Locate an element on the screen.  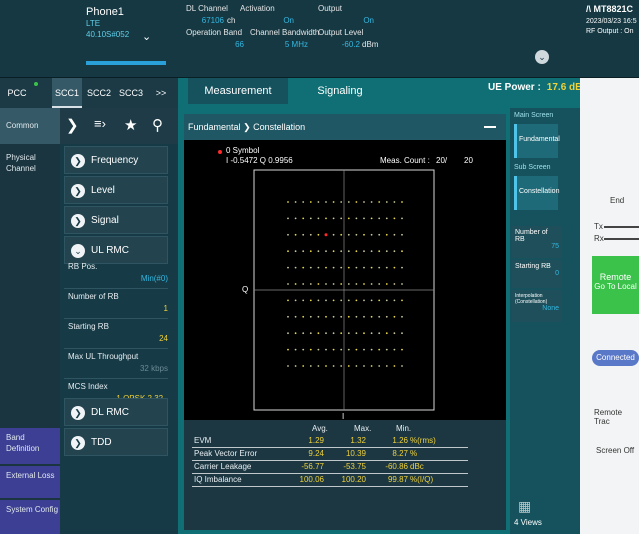
tdd-button: ❯ TDD is located at coordinates (116, 442).